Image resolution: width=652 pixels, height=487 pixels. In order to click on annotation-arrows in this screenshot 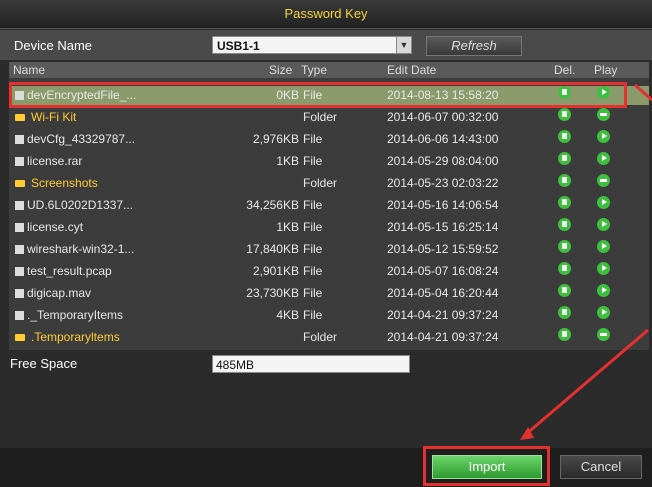, I will do `click(586, 261)`.